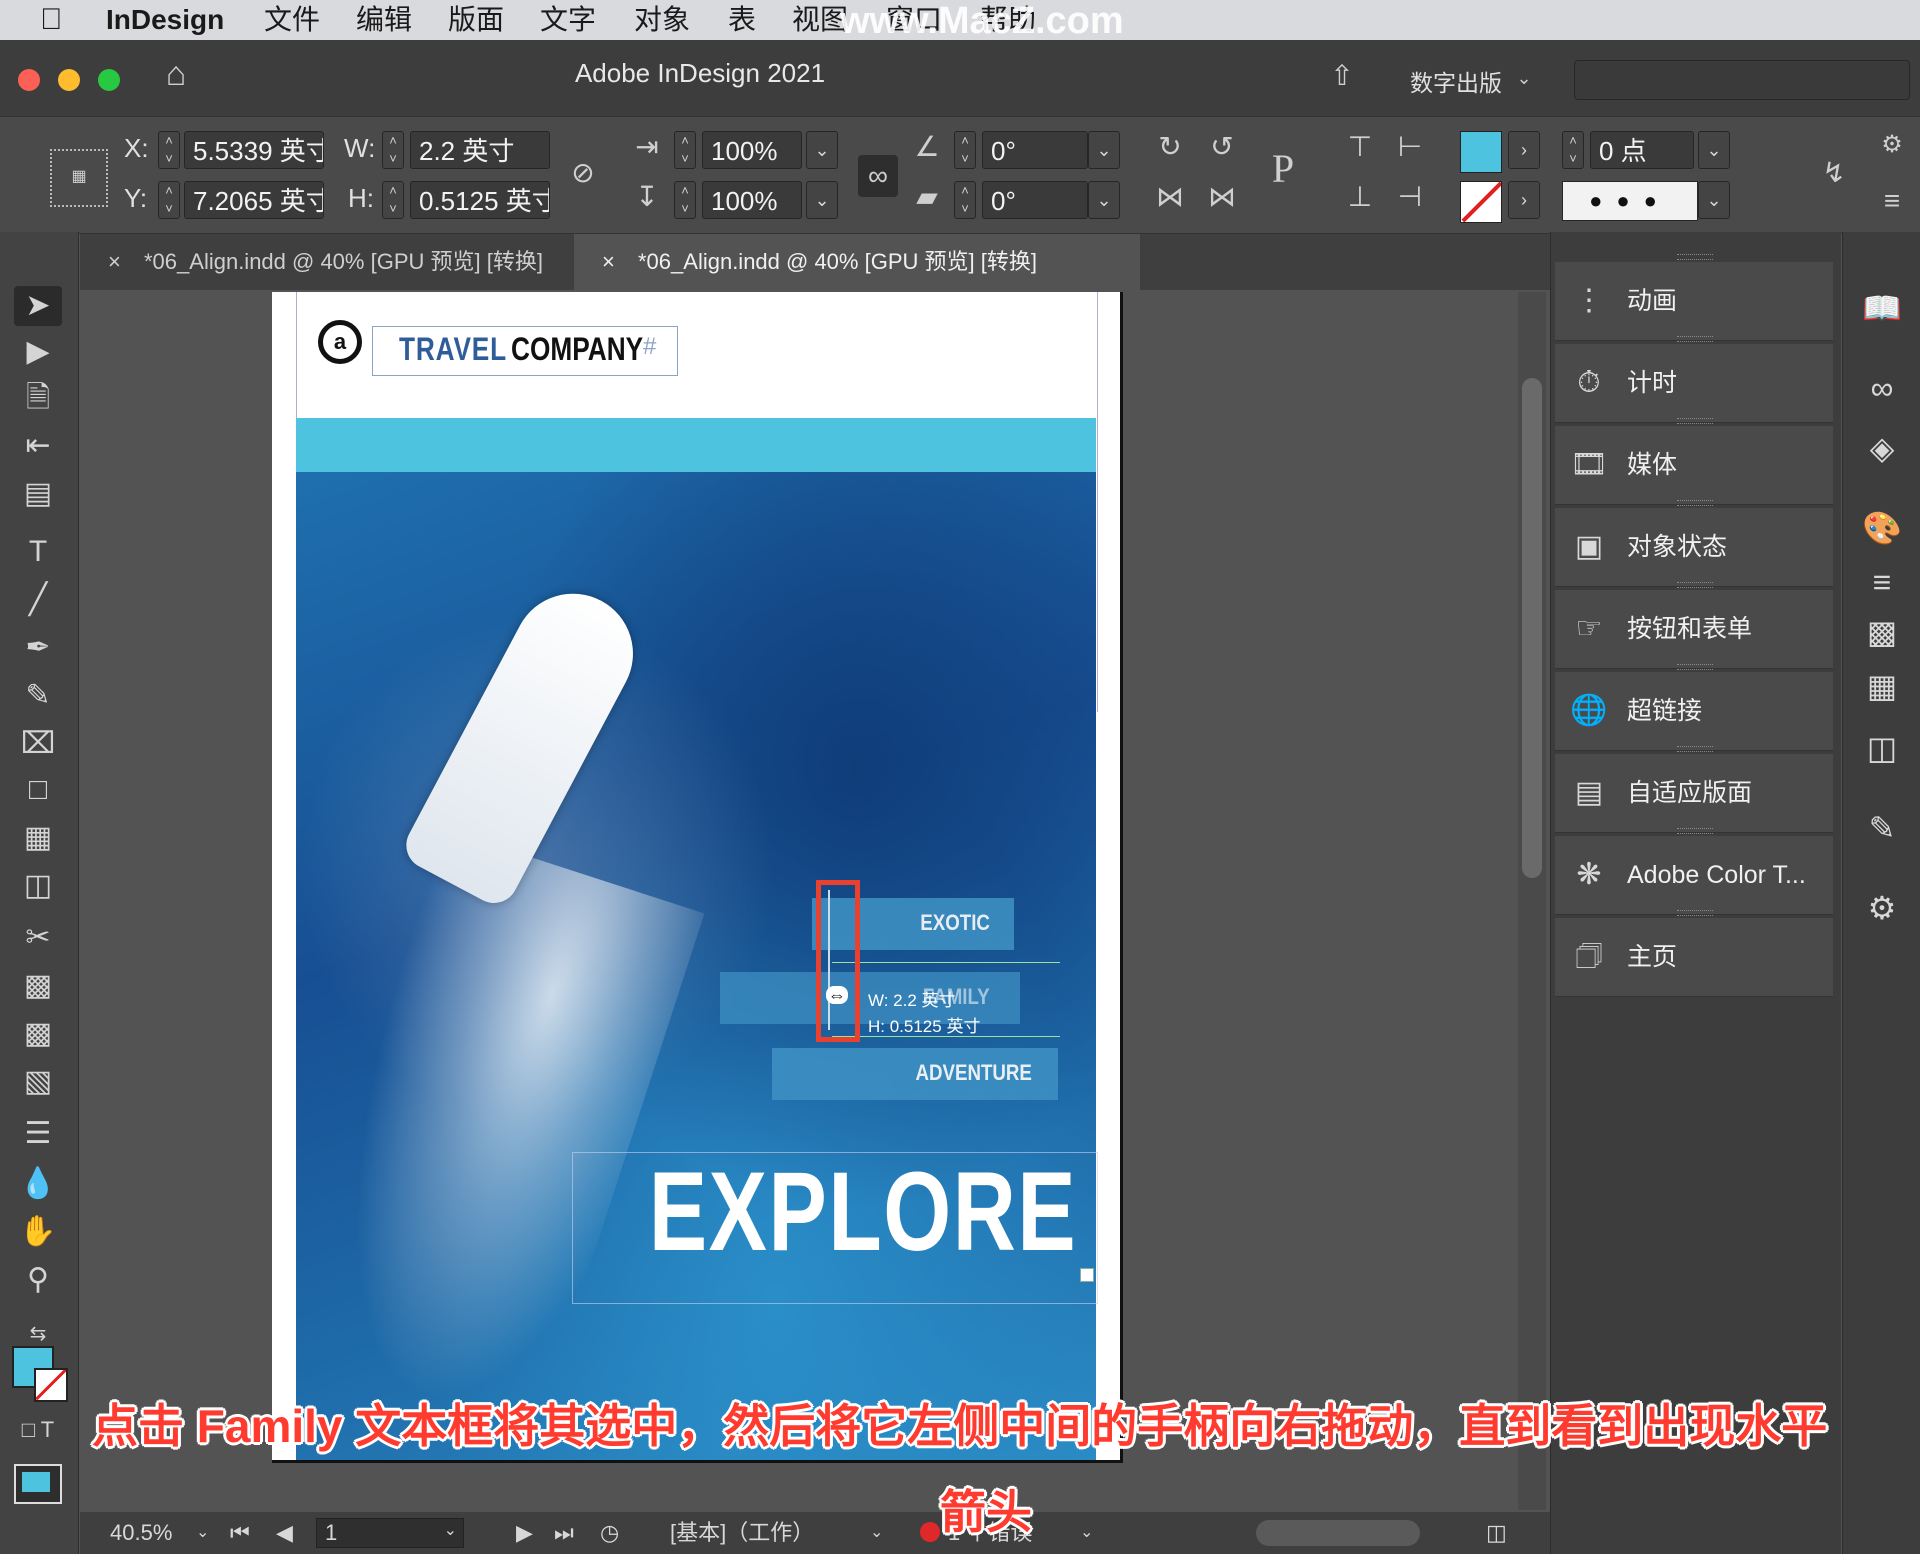 This screenshot has height=1554, width=1920. I want to click on stroke-weight-dropdown: ⌄, so click(1714, 150).